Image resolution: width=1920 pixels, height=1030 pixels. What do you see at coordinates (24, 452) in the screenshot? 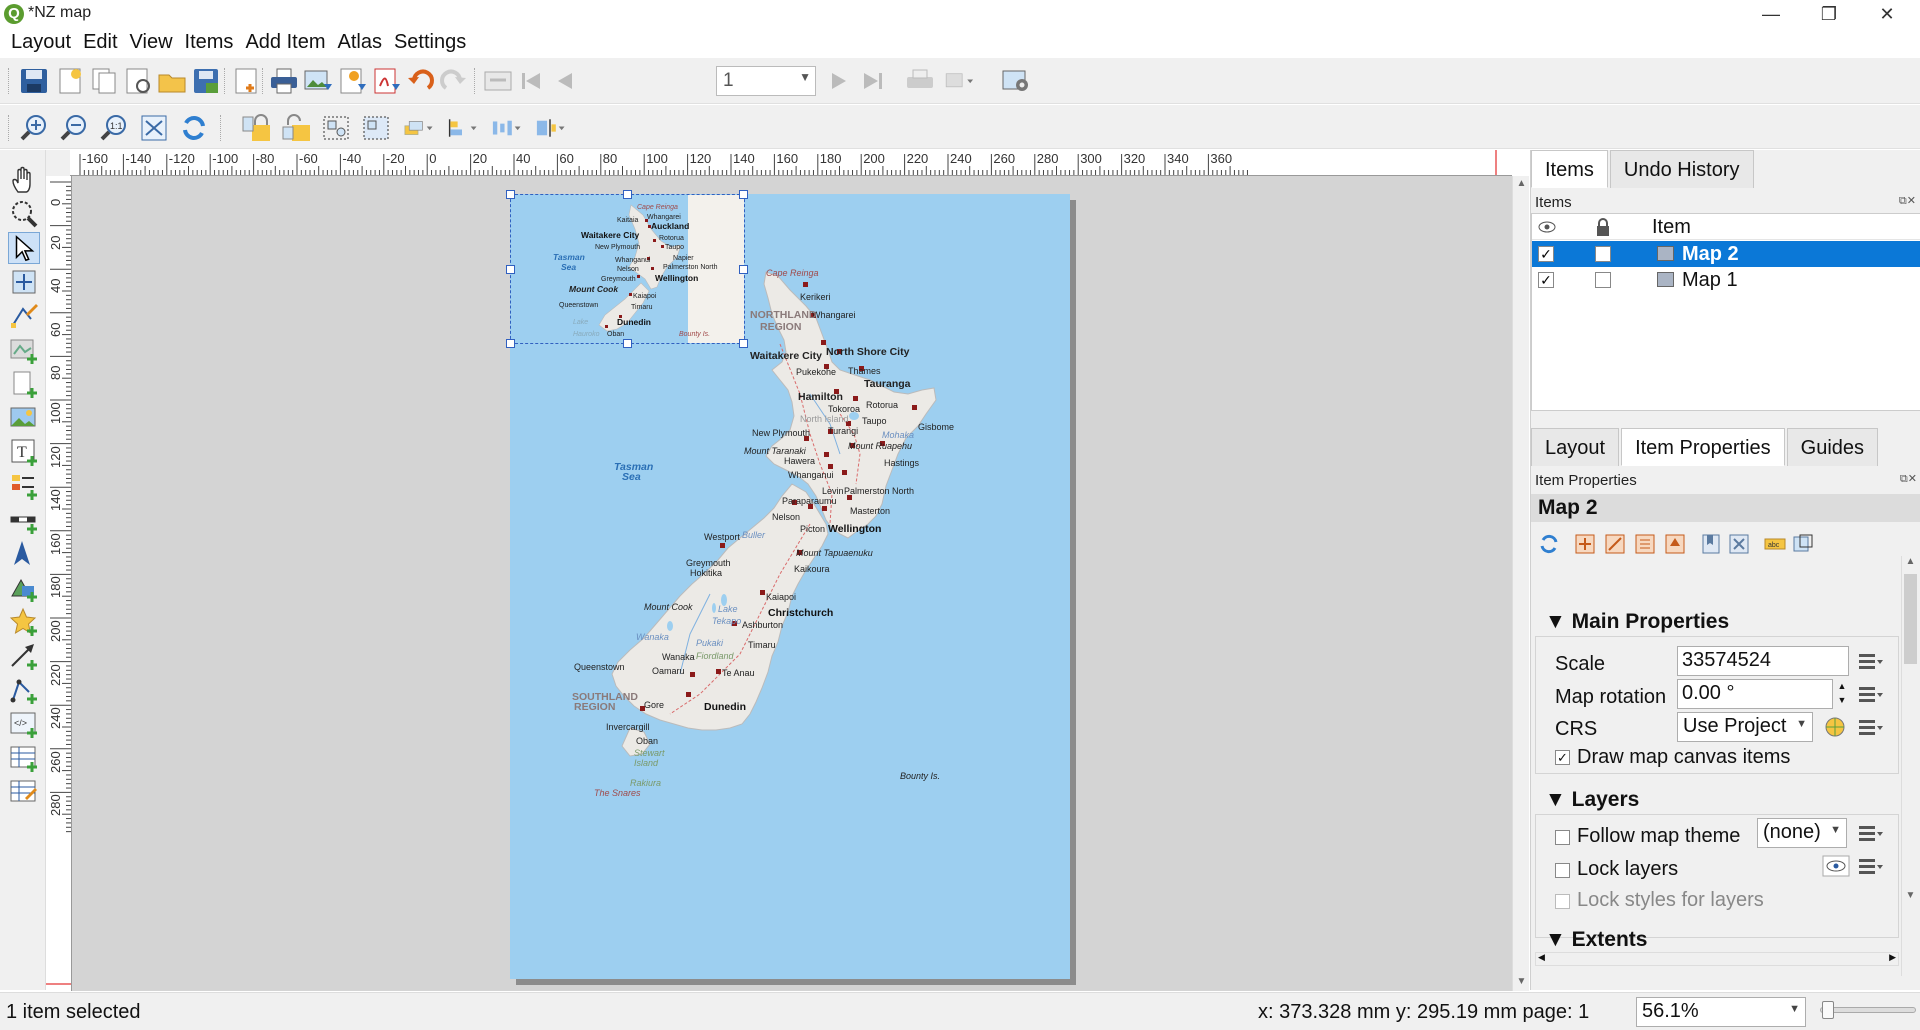
I see `add-label-icon: T` at bounding box center [24, 452].